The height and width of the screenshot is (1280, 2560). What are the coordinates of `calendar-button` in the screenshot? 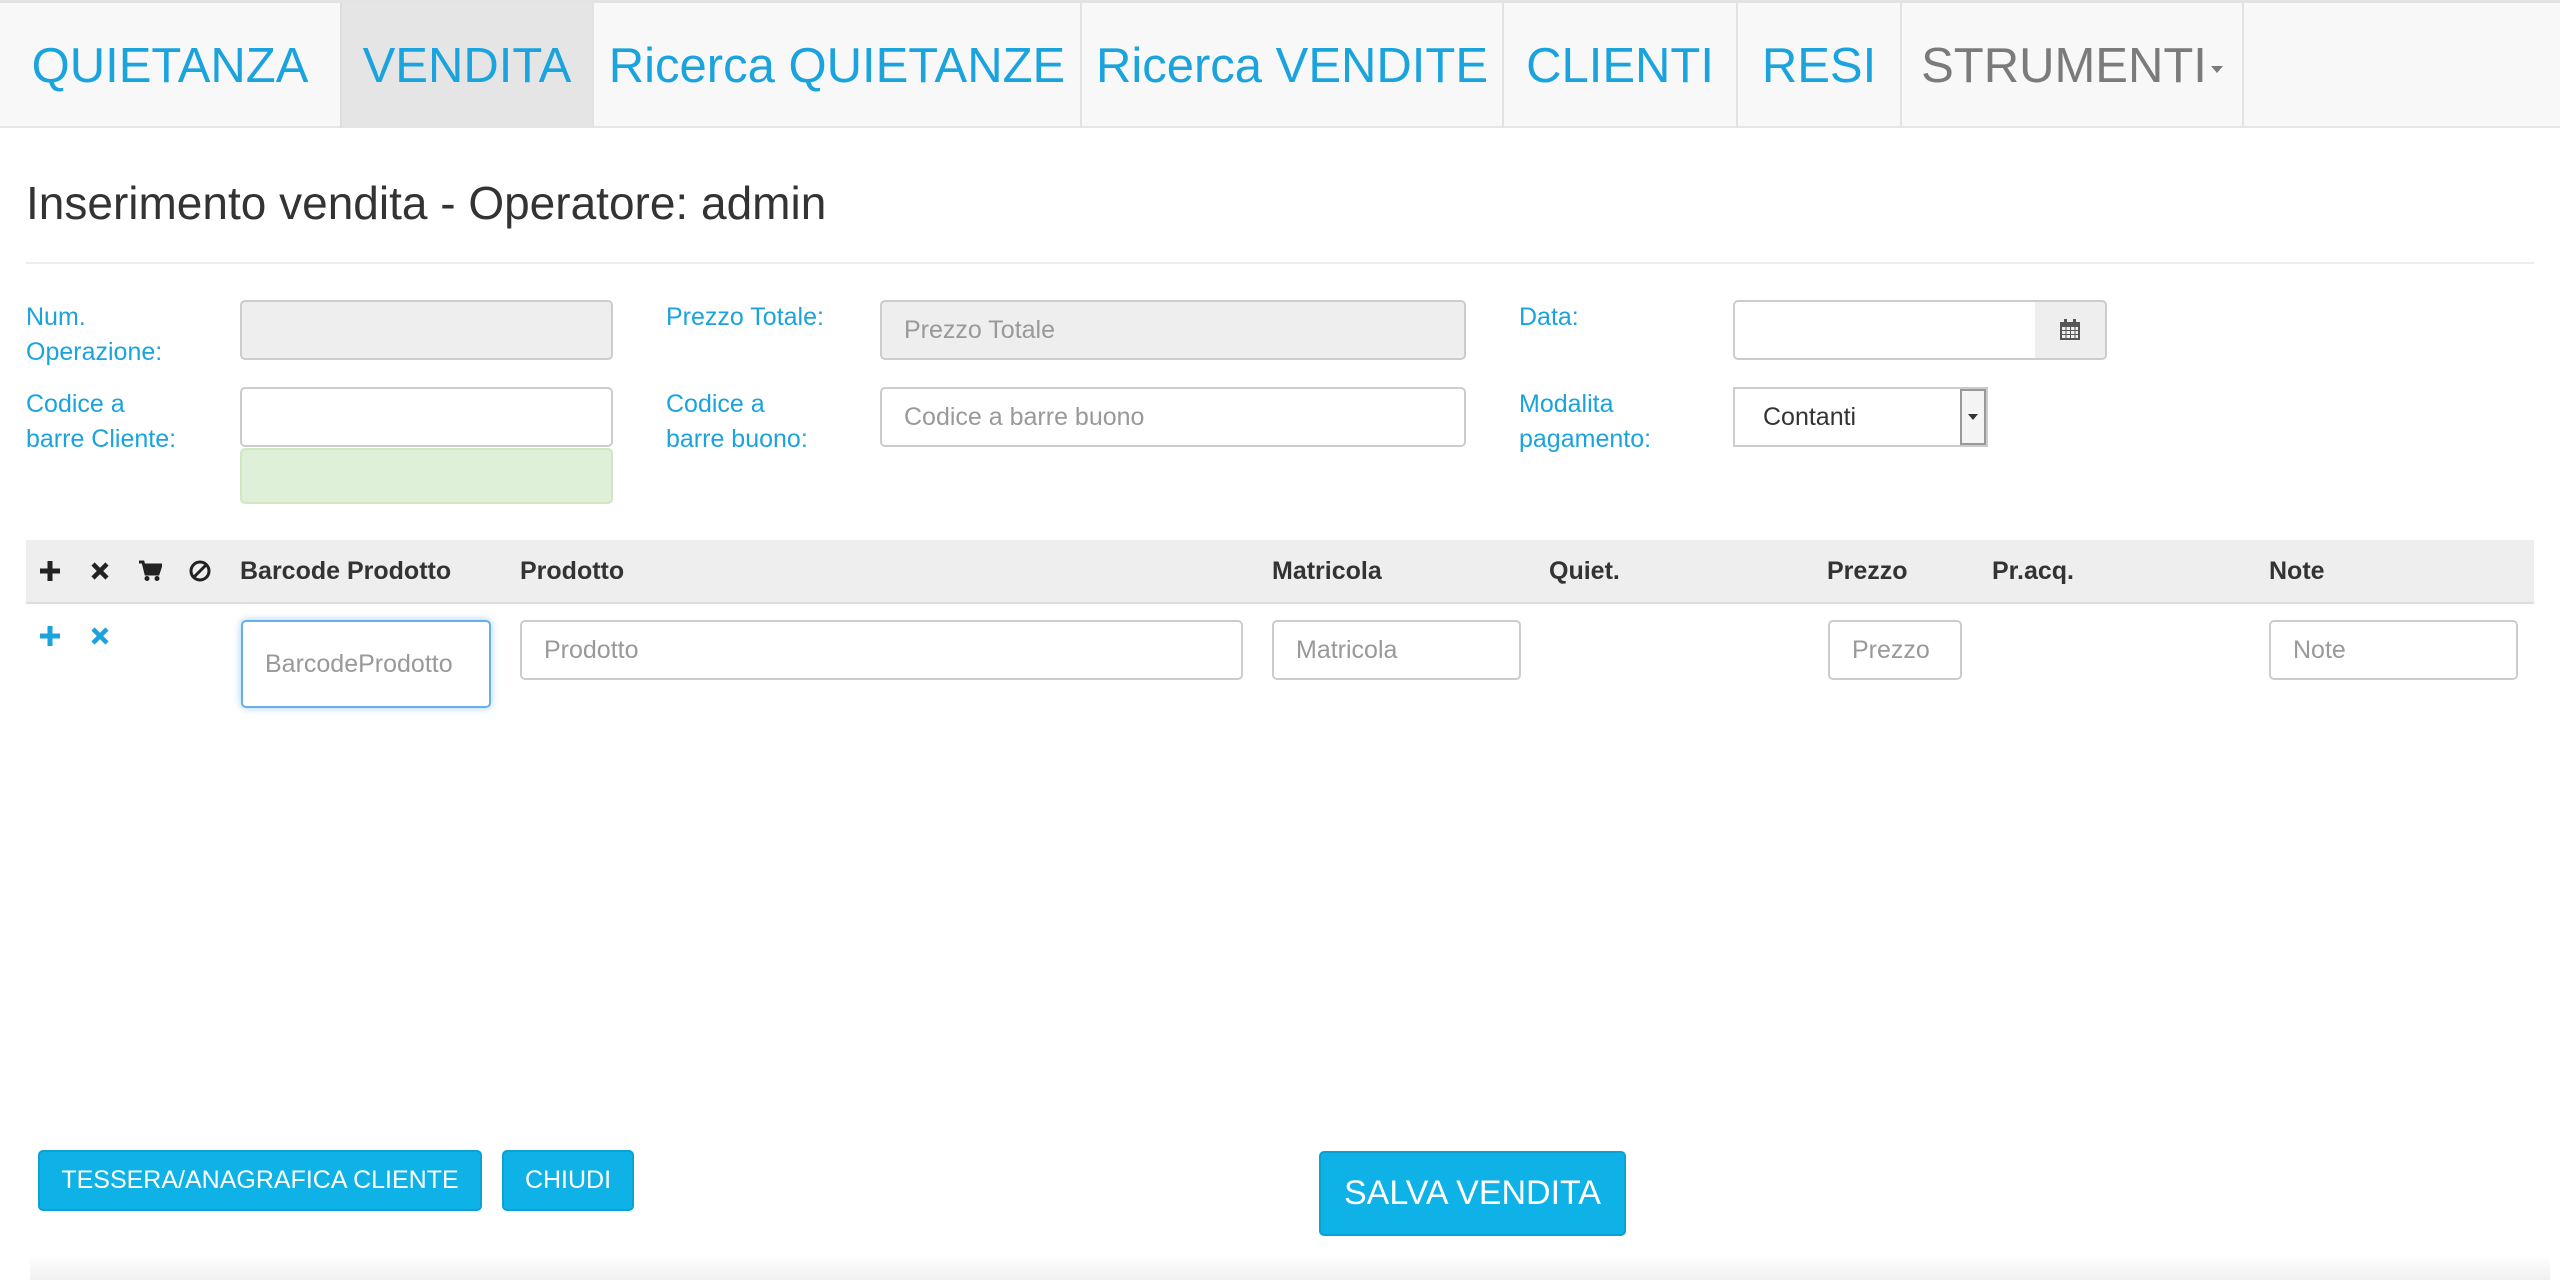 It's located at (2071, 330).